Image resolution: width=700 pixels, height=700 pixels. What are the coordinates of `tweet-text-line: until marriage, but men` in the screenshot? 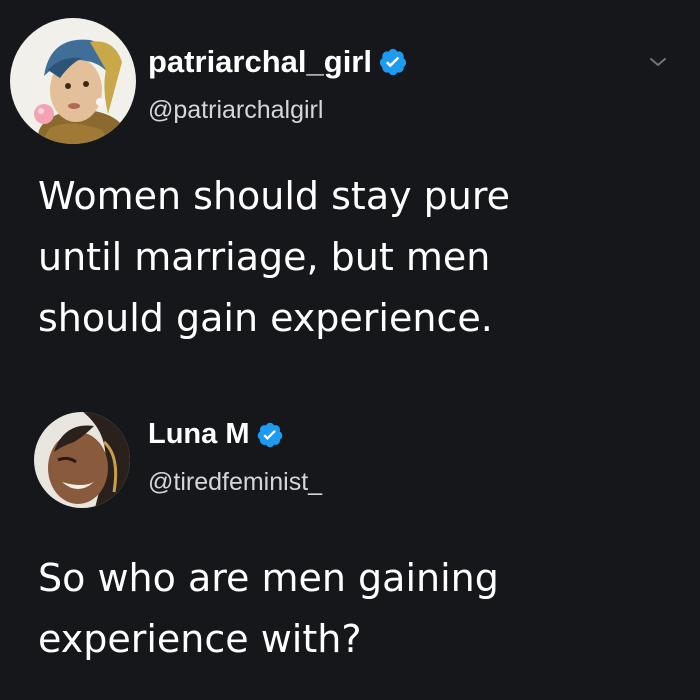 It's located at (264, 256).